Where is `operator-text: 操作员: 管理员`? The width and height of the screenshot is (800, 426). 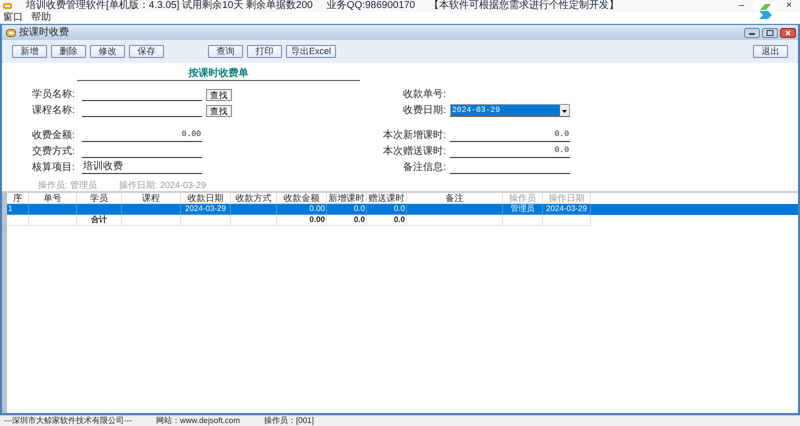 operator-text: 操作员: 管理员 is located at coordinates (68, 185).